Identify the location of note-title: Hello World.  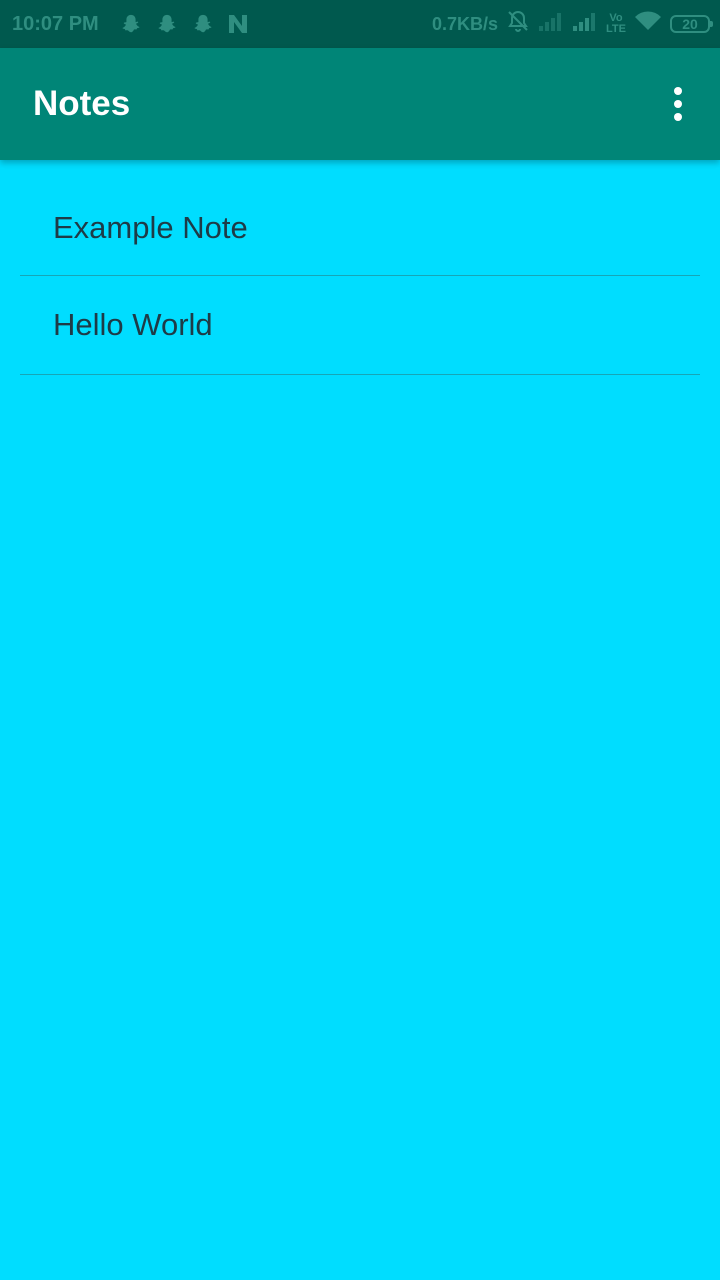
(133, 324).